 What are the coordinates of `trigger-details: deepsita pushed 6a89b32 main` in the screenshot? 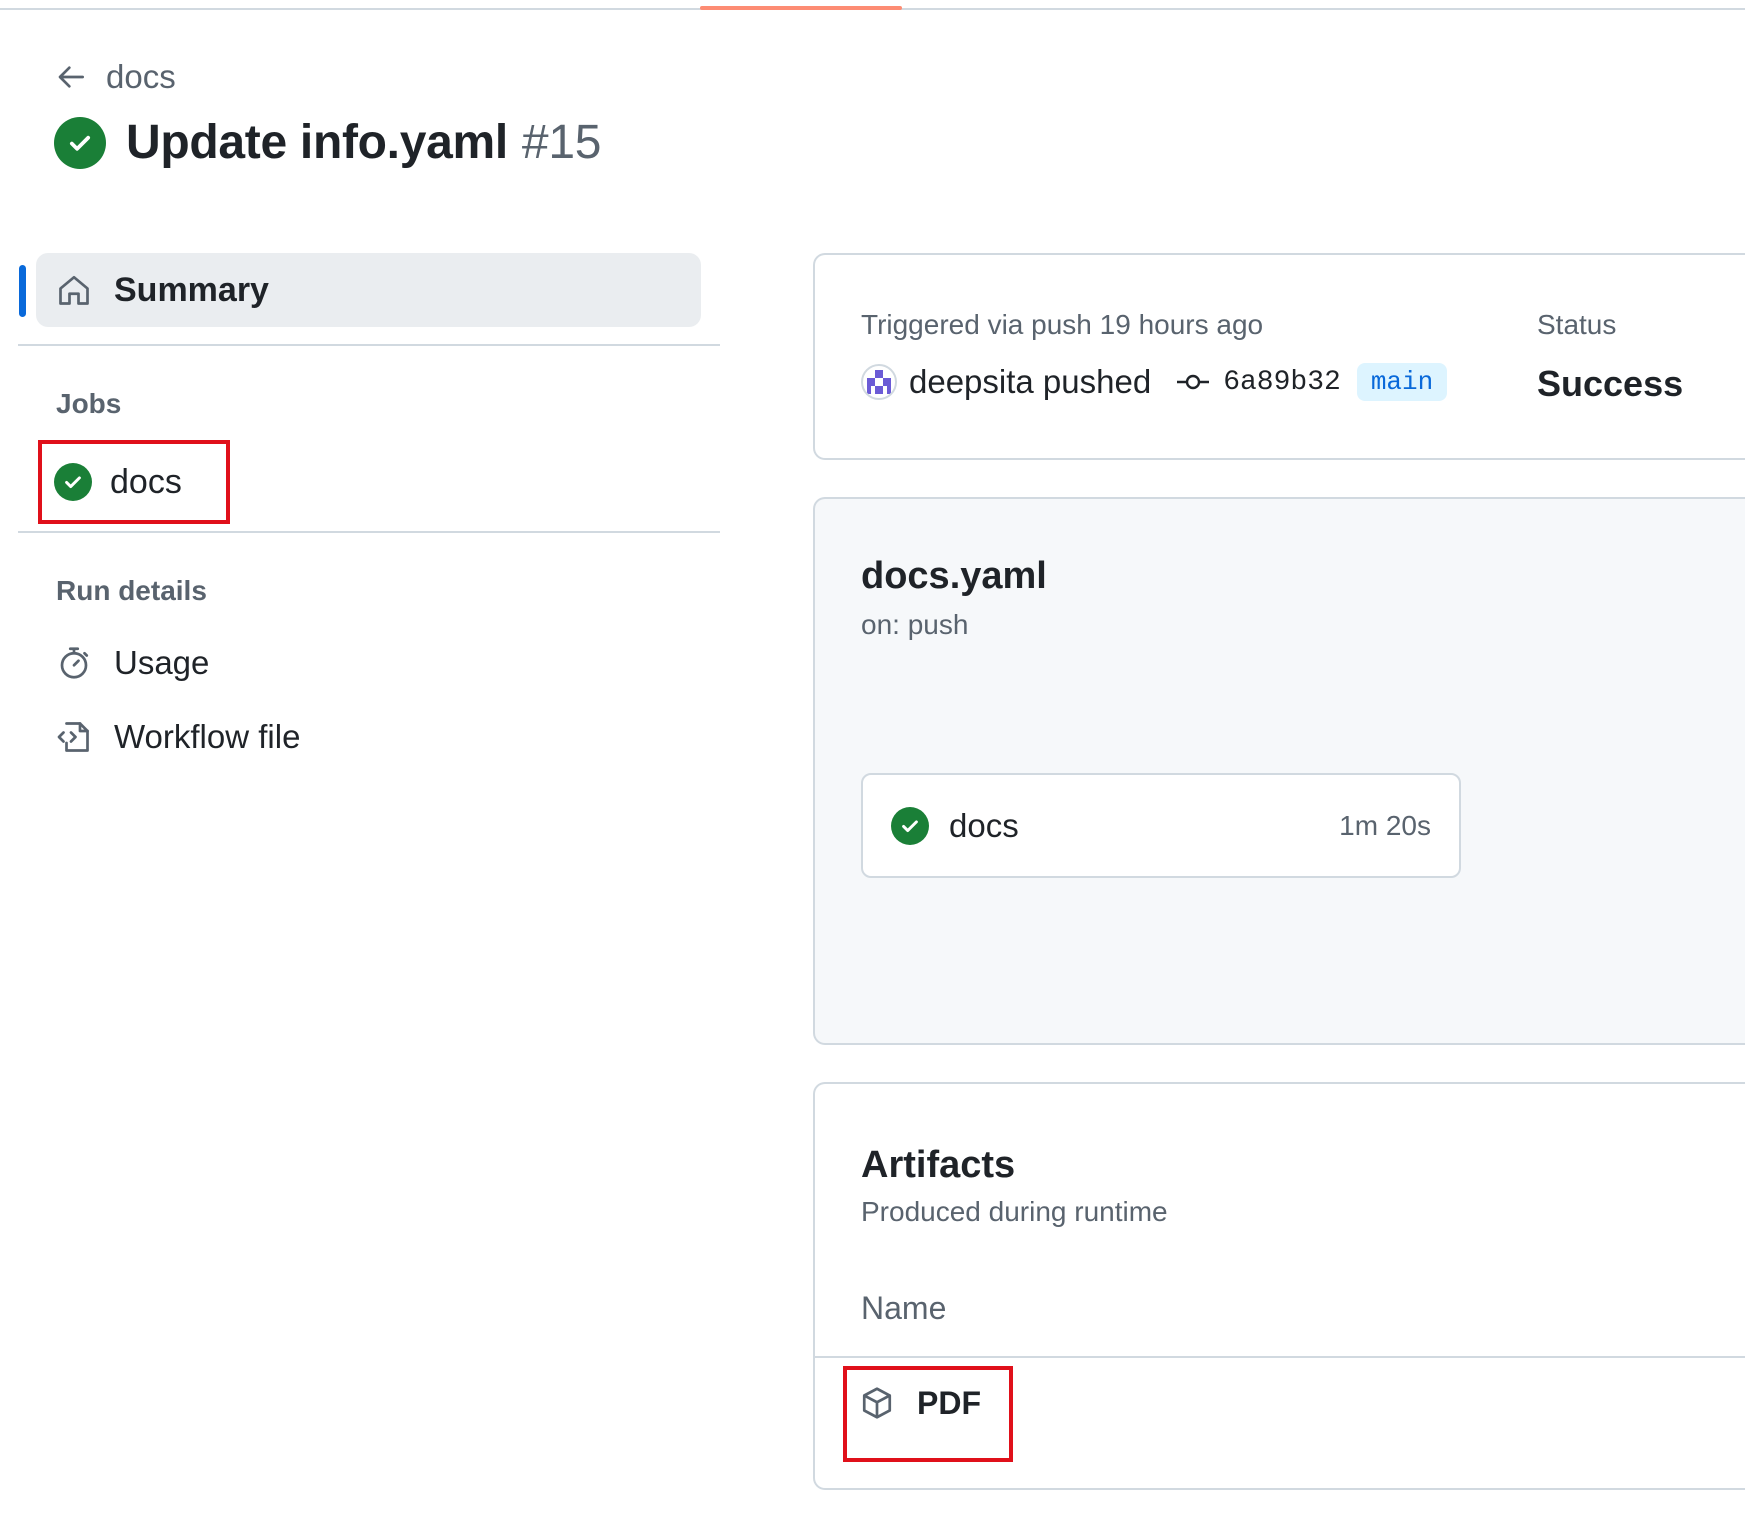 It's located at (1154, 382).